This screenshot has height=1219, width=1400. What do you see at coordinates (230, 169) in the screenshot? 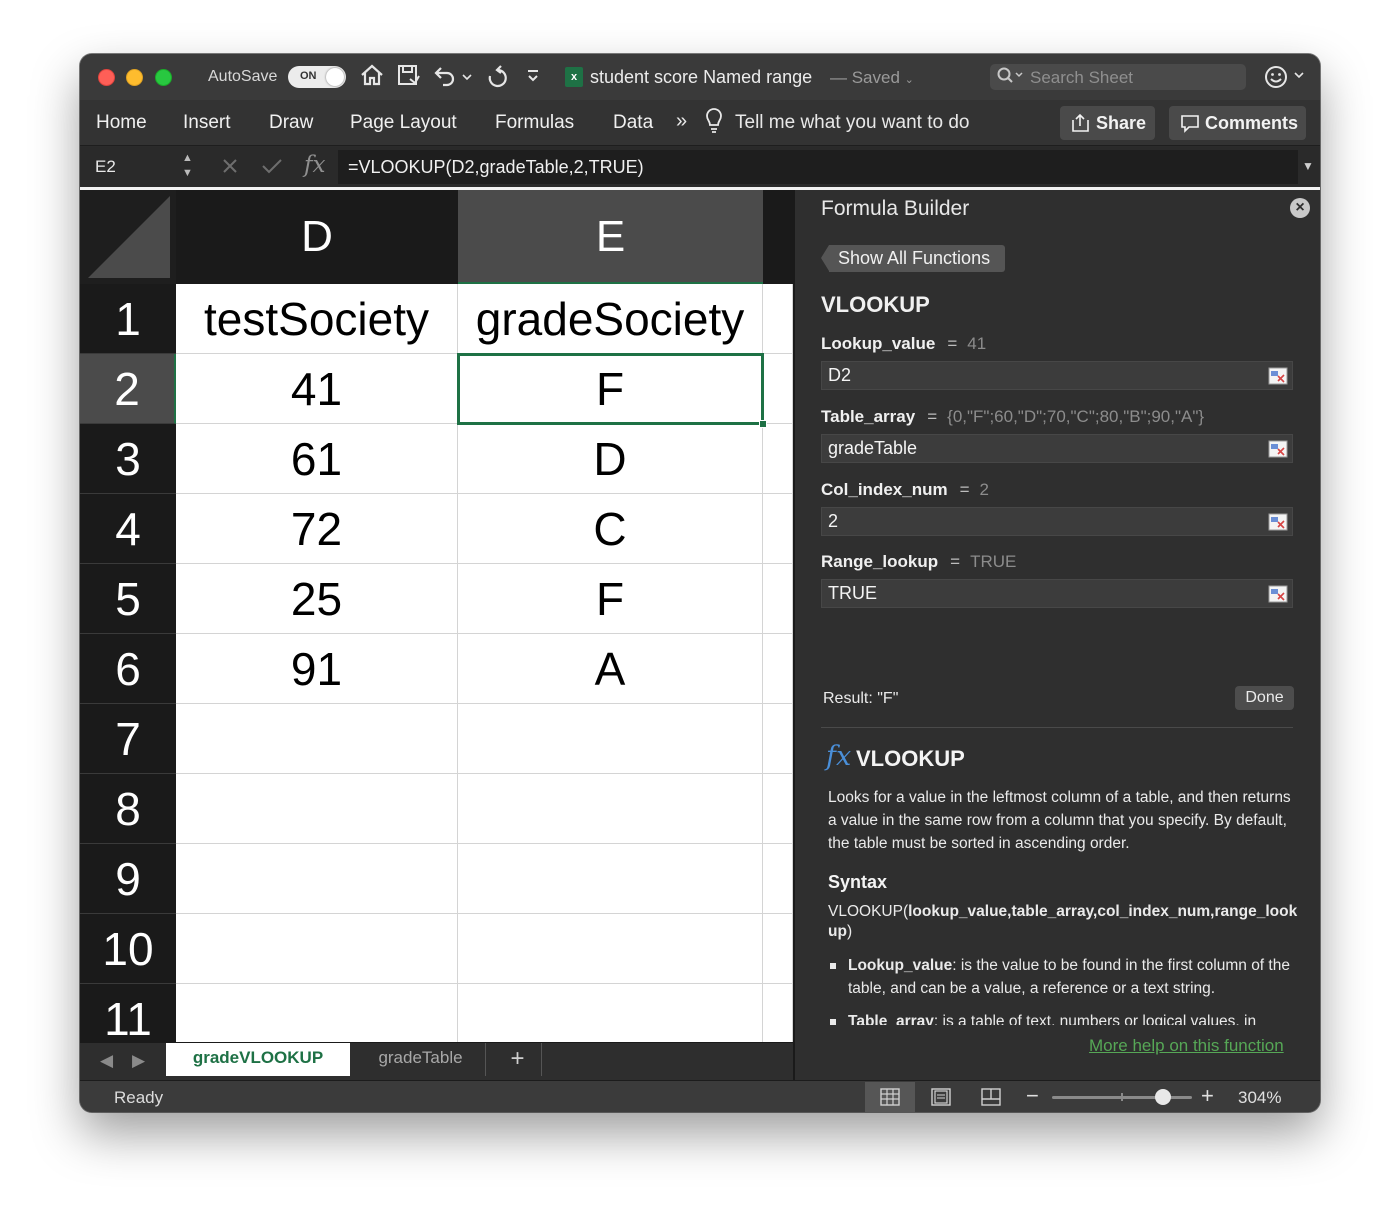
I see `cancel-x-icon` at bounding box center [230, 169].